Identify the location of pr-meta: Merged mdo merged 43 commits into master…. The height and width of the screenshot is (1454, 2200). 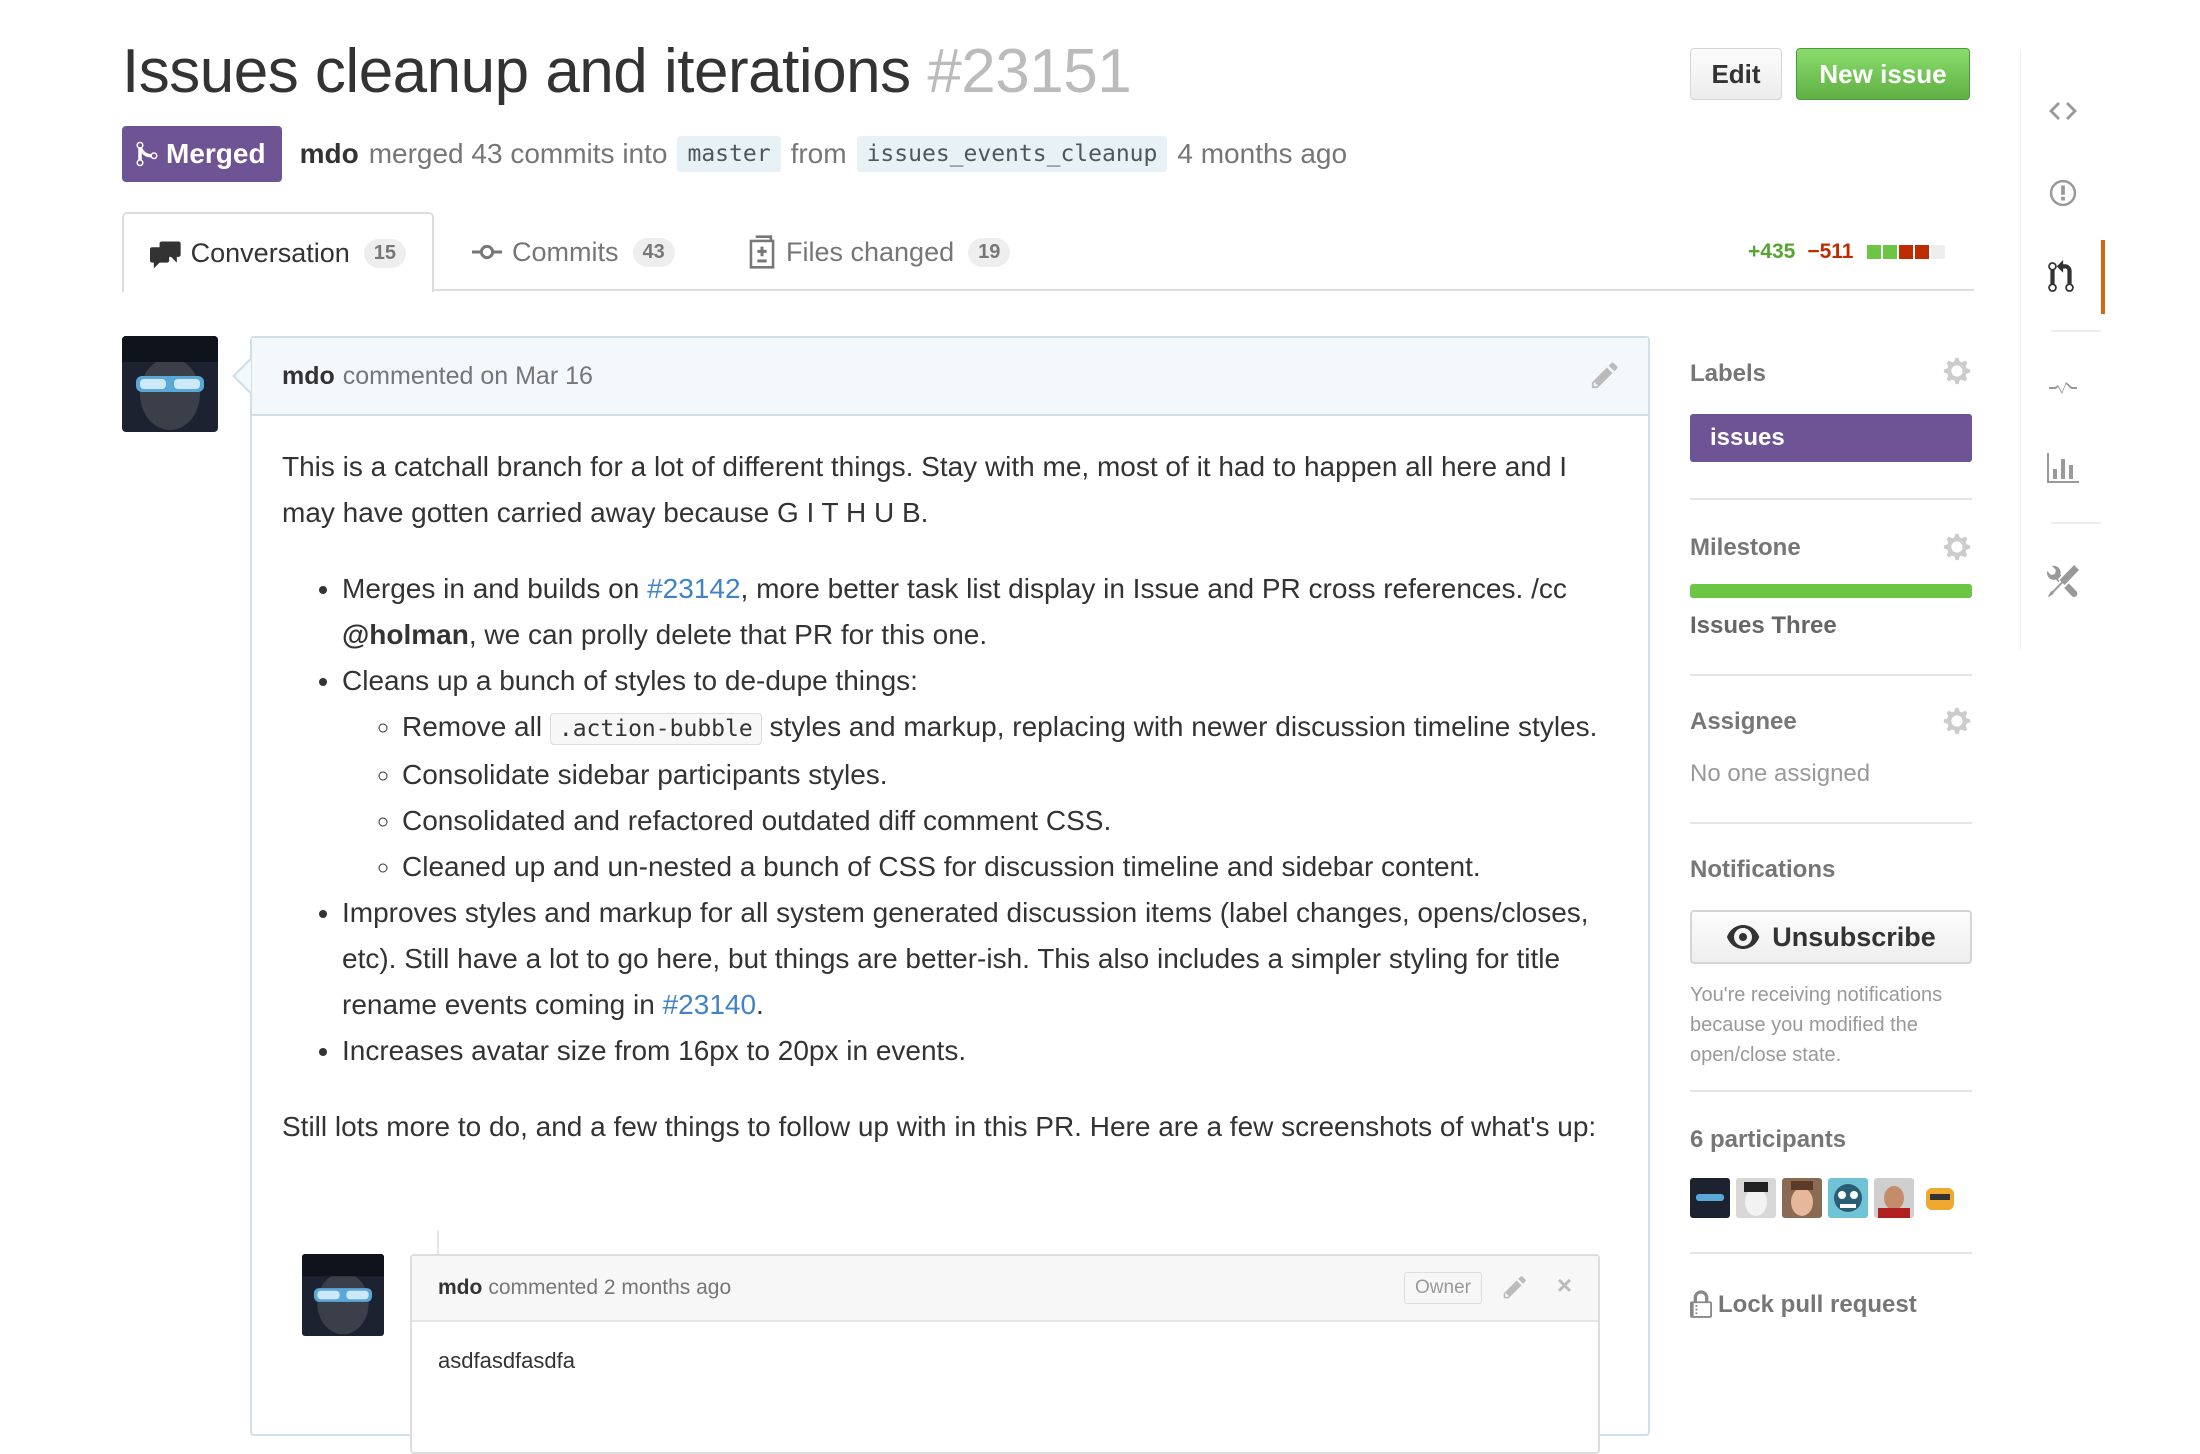
(734, 154).